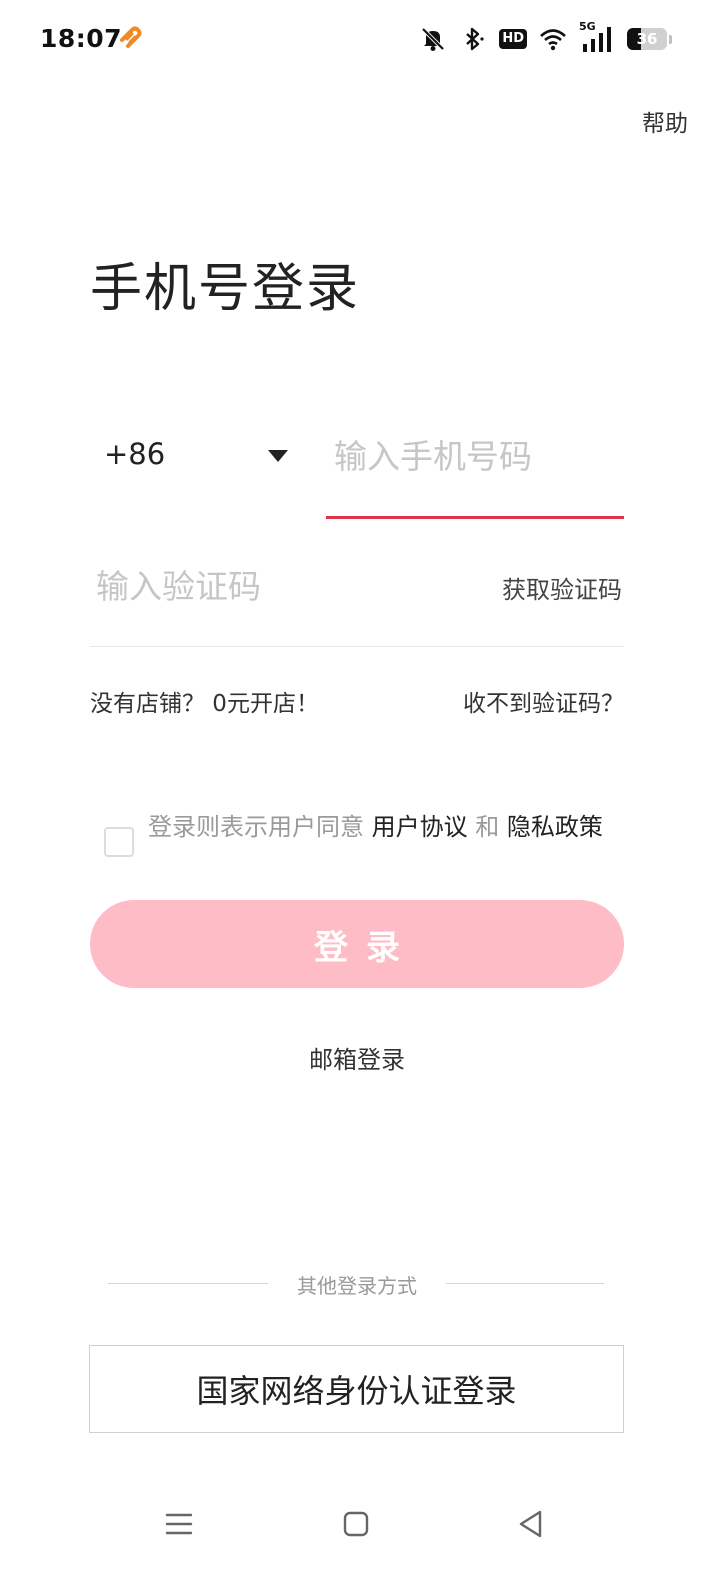 Image resolution: width=720 pixels, height=1584 pixels. Describe the element at coordinates (356, 1524) in the screenshot. I see `home-square-icon` at that location.